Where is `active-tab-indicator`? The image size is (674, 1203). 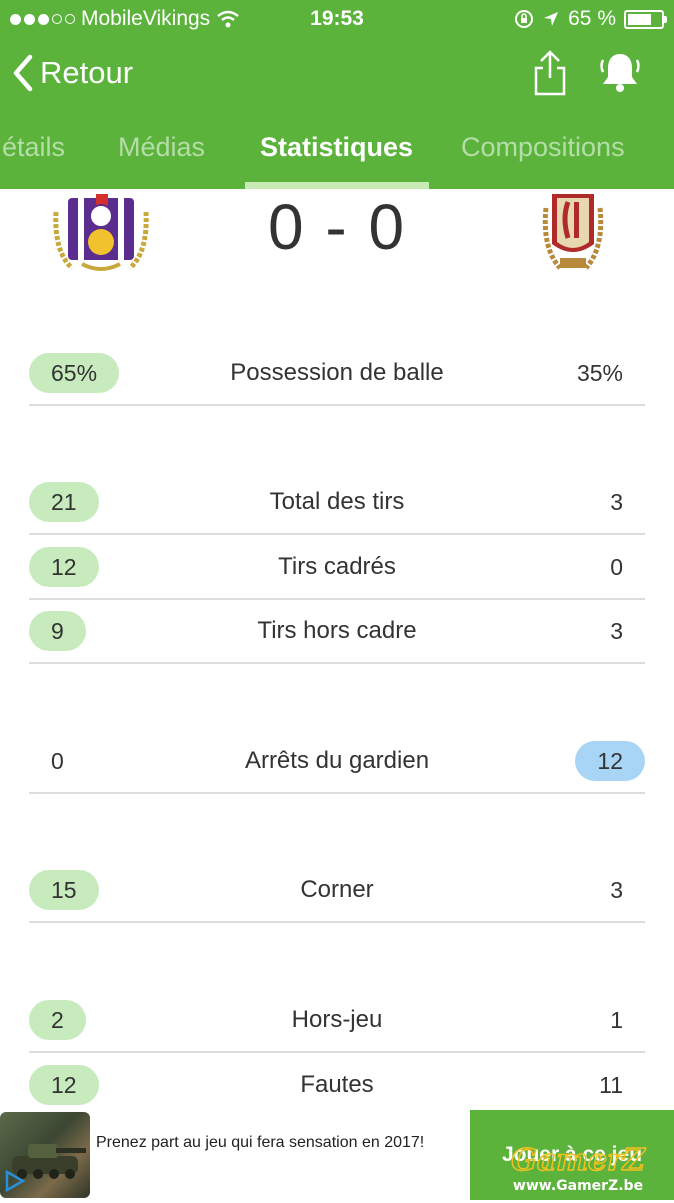
active-tab-indicator is located at coordinates (337, 185).